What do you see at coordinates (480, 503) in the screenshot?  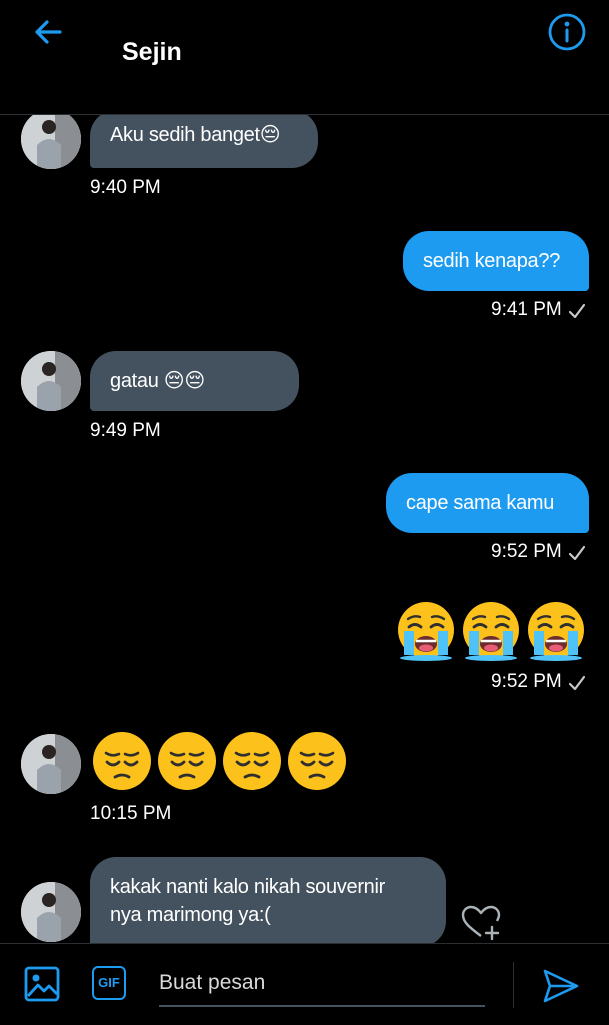 I see `message-text: cape sama kamu` at bounding box center [480, 503].